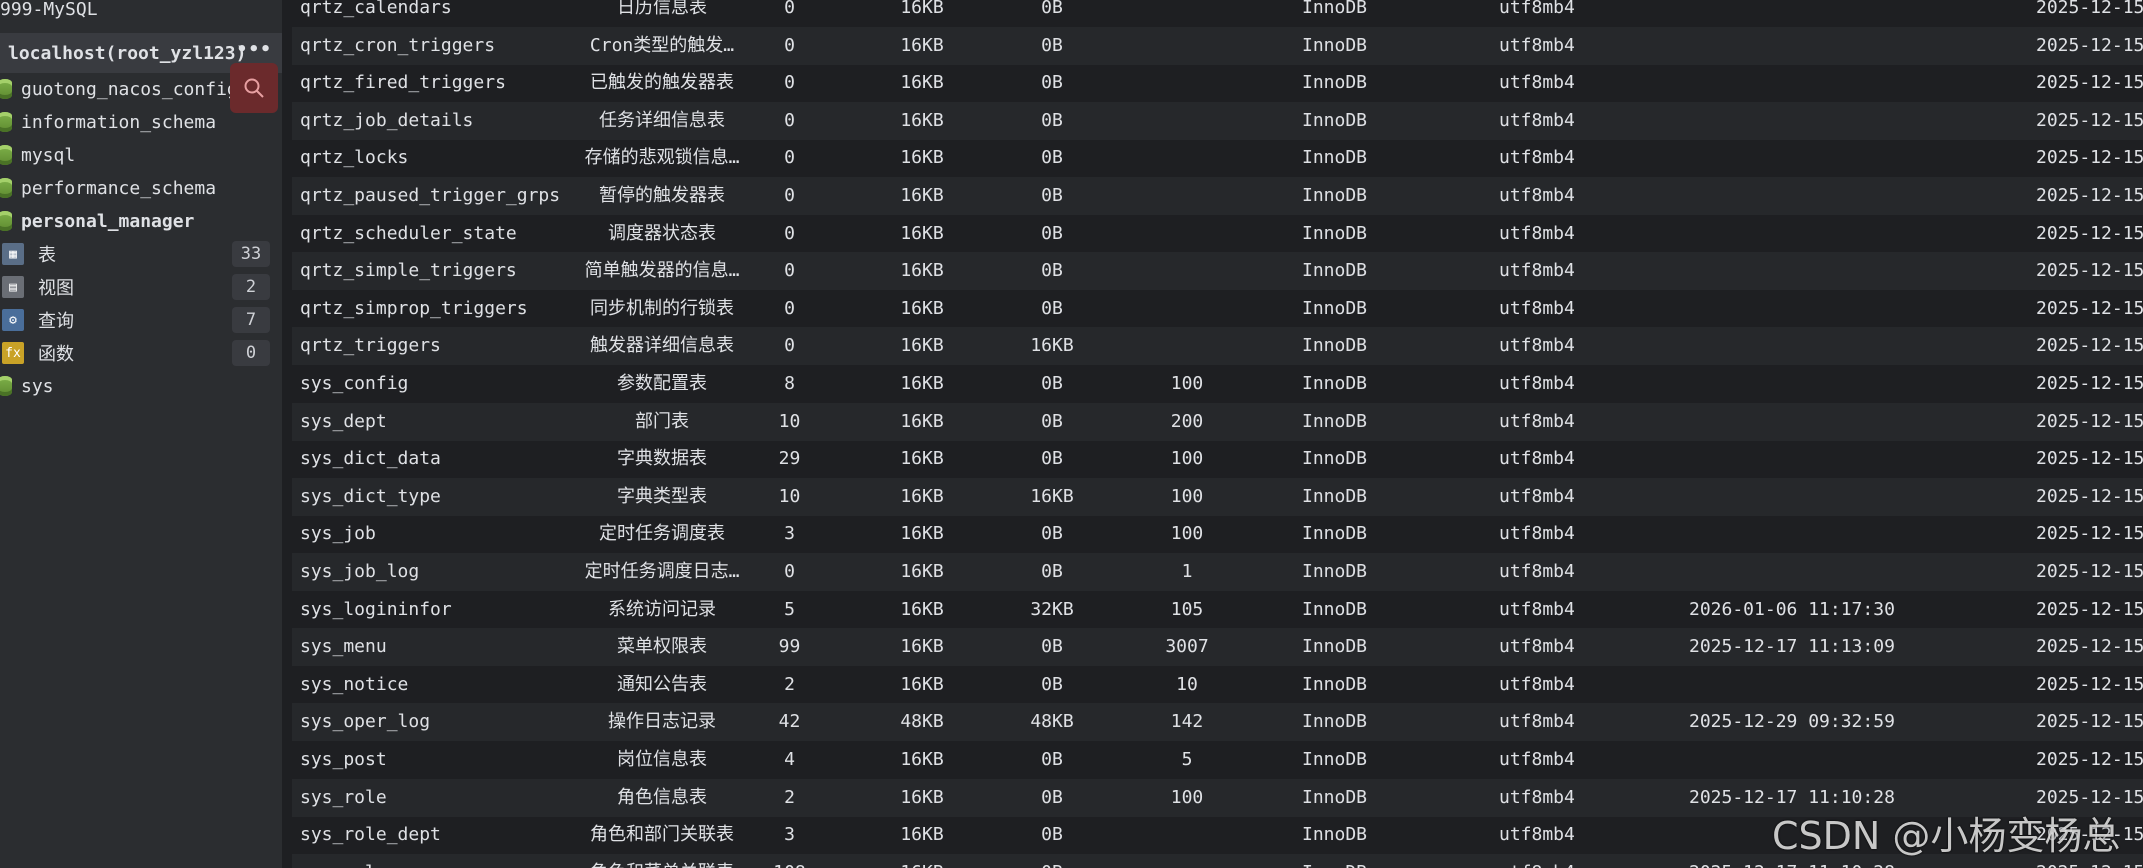 The image size is (2143, 868). What do you see at coordinates (27, 386) in the screenshot?
I see `database-item: sys` at bounding box center [27, 386].